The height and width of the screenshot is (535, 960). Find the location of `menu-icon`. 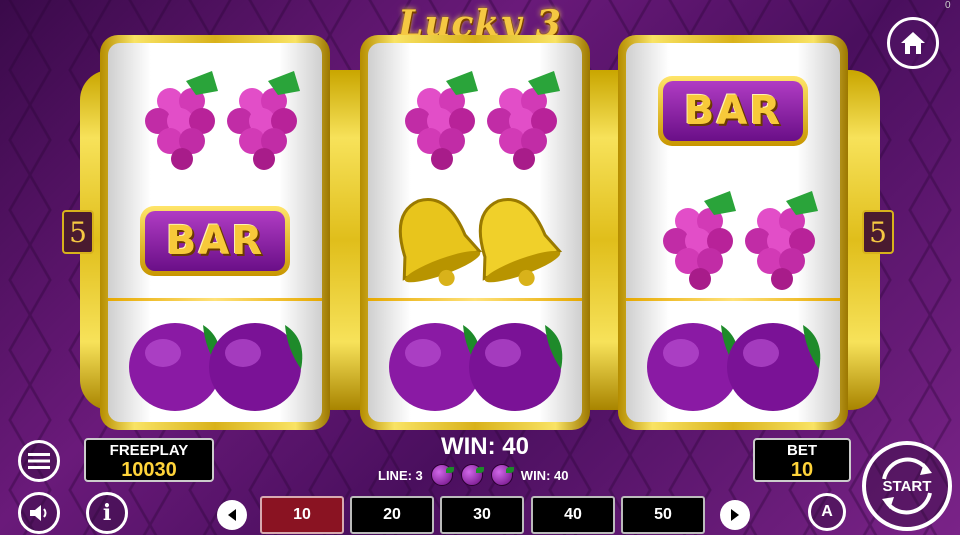

menu-icon is located at coordinates (39, 461).